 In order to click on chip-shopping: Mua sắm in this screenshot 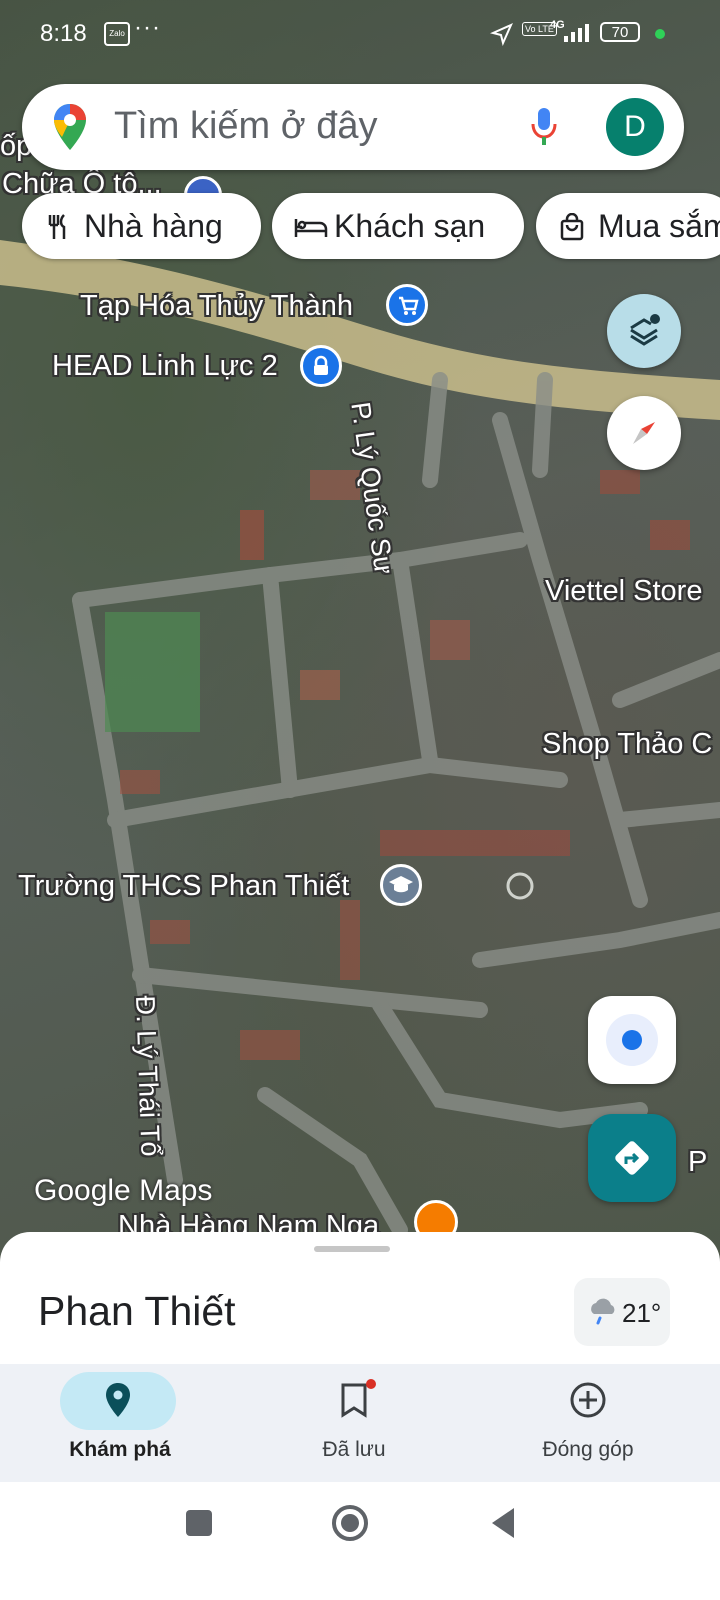, I will do `click(628, 226)`.